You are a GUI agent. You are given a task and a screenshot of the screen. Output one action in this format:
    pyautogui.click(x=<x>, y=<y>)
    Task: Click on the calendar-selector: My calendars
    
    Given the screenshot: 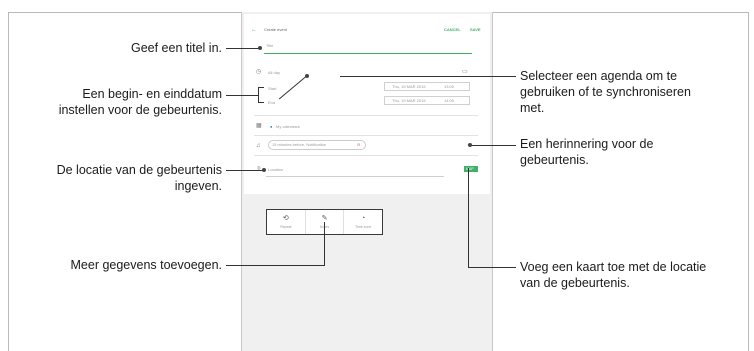 What is the action you would take?
    pyautogui.click(x=288, y=126)
    